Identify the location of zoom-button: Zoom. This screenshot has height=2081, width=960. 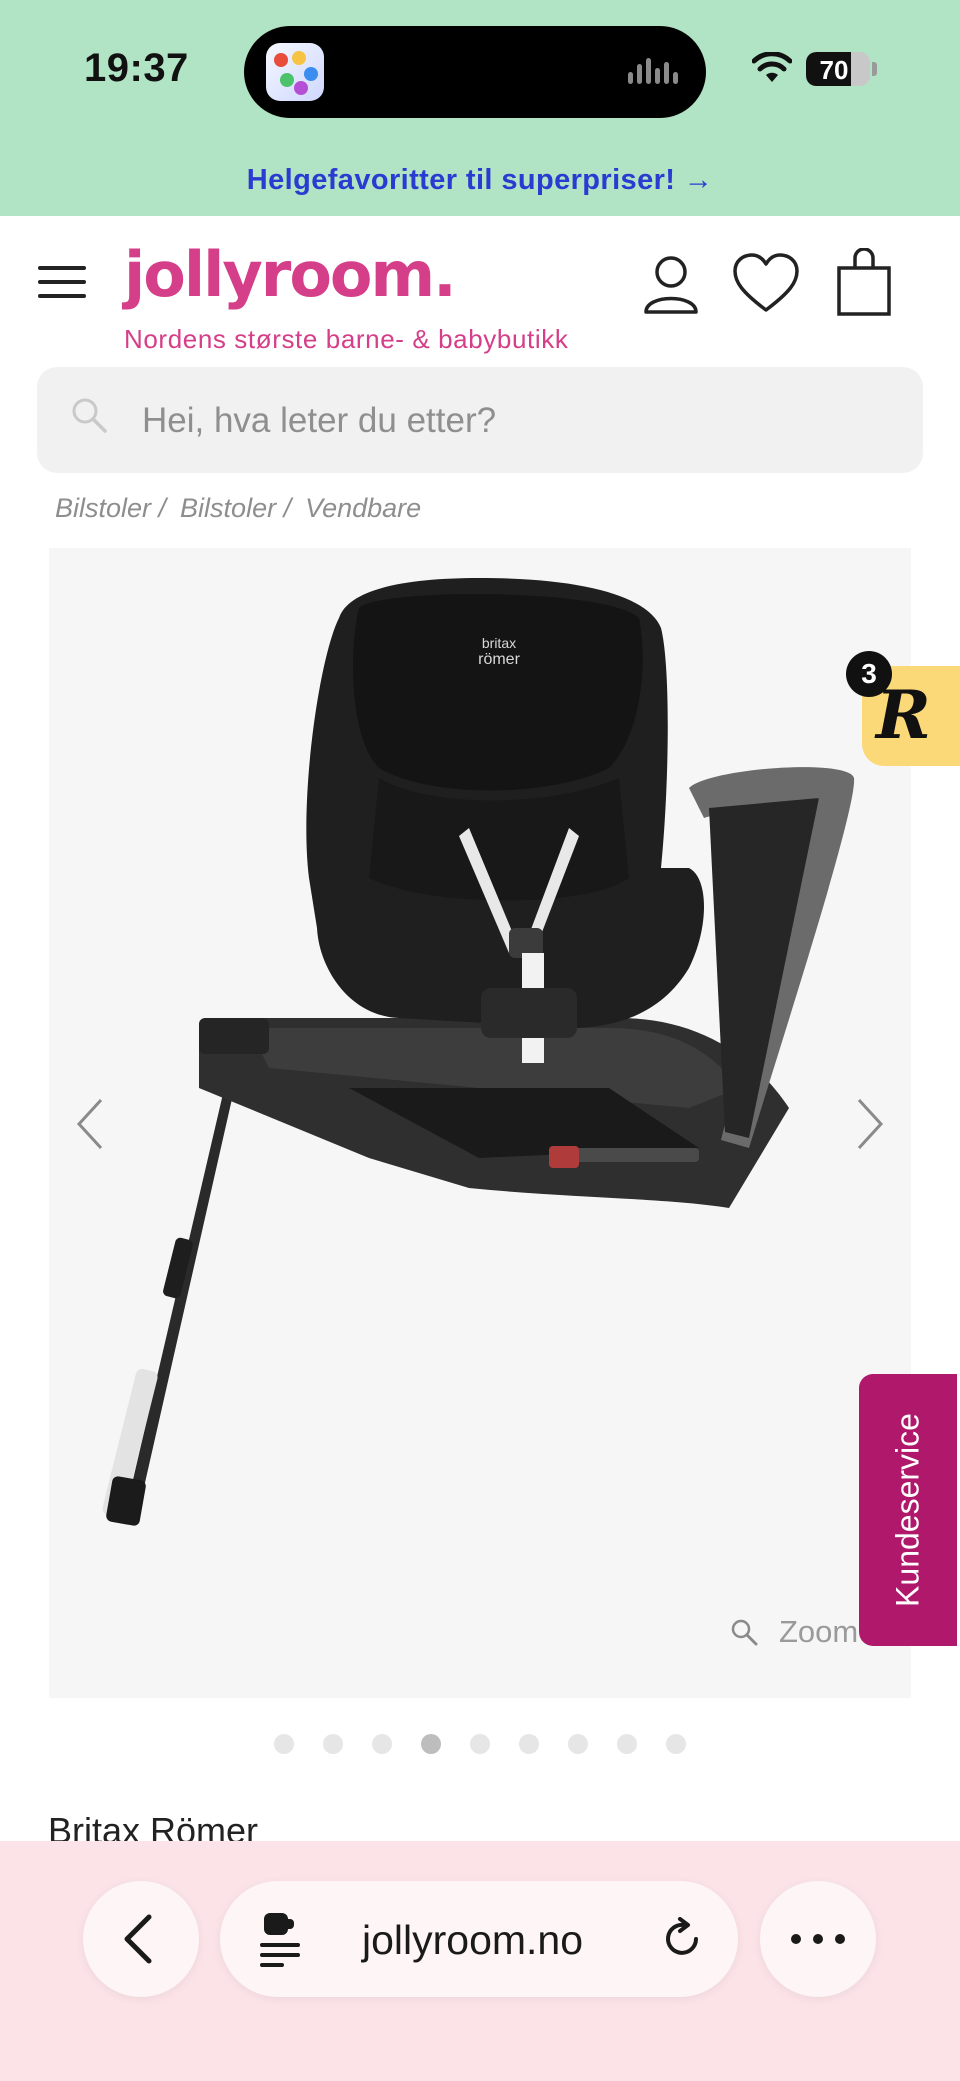
(793, 1632).